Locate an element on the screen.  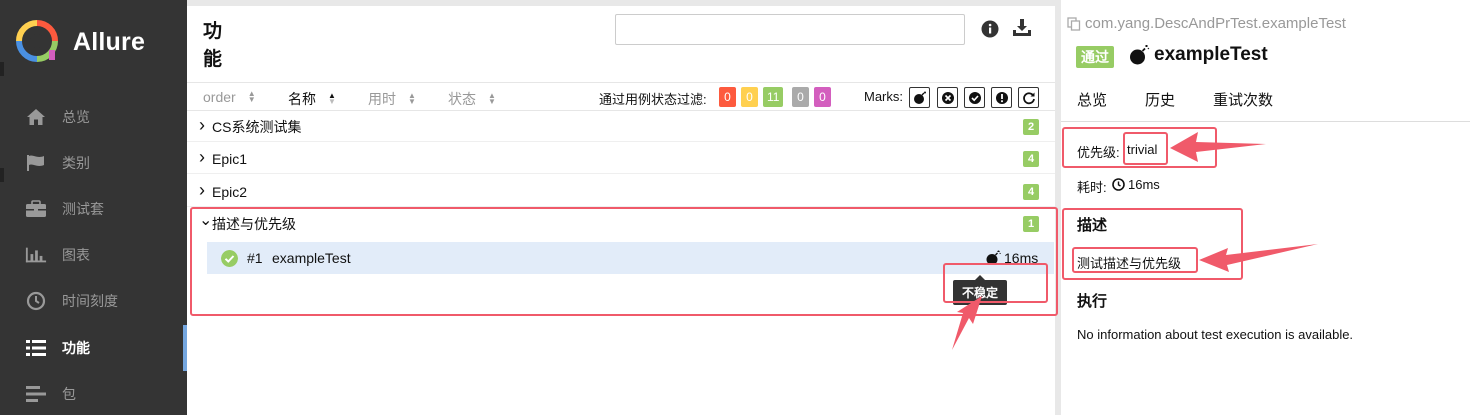
chevron-down-icon: ⌄ is located at coordinates (206, 220).